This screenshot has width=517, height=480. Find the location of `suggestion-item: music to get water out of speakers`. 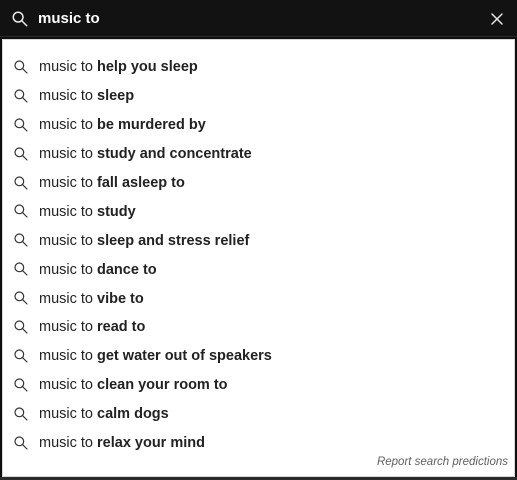

suggestion-item: music to get water out of speakers is located at coordinates (258, 356).